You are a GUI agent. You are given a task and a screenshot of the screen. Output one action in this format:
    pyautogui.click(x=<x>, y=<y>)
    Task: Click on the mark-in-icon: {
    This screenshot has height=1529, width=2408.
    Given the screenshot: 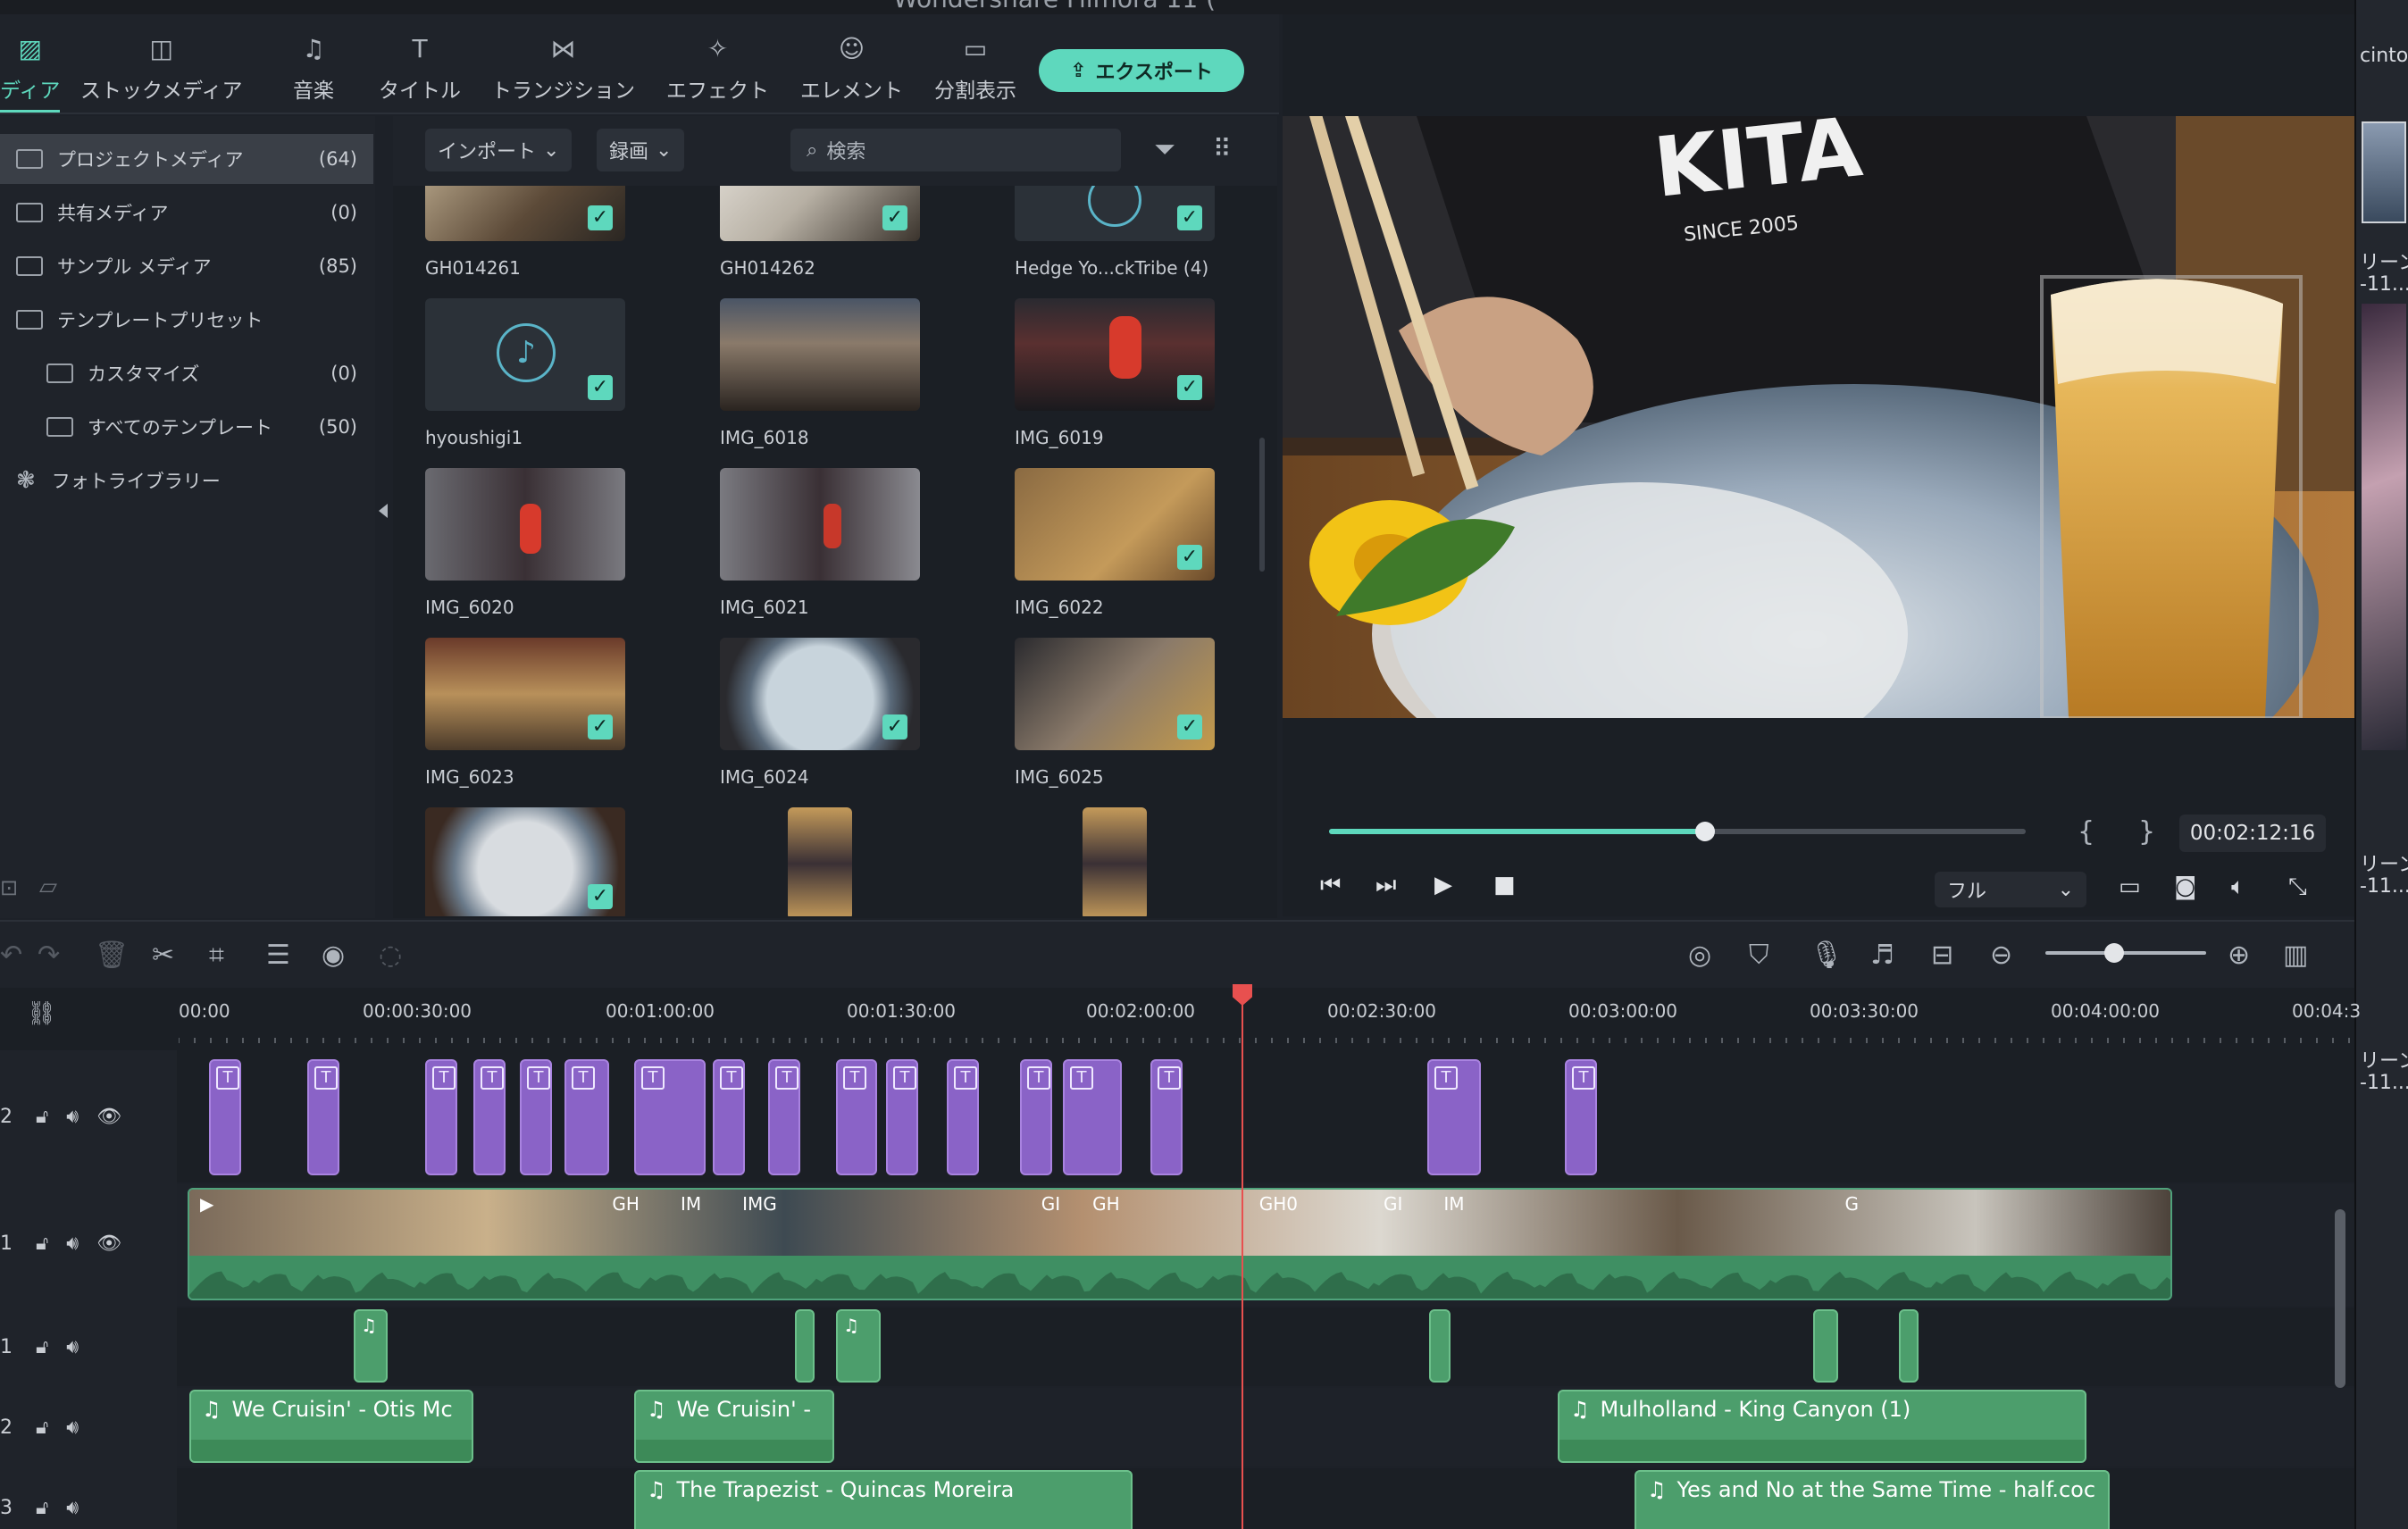 What is the action you would take?
    pyautogui.click(x=2086, y=832)
    